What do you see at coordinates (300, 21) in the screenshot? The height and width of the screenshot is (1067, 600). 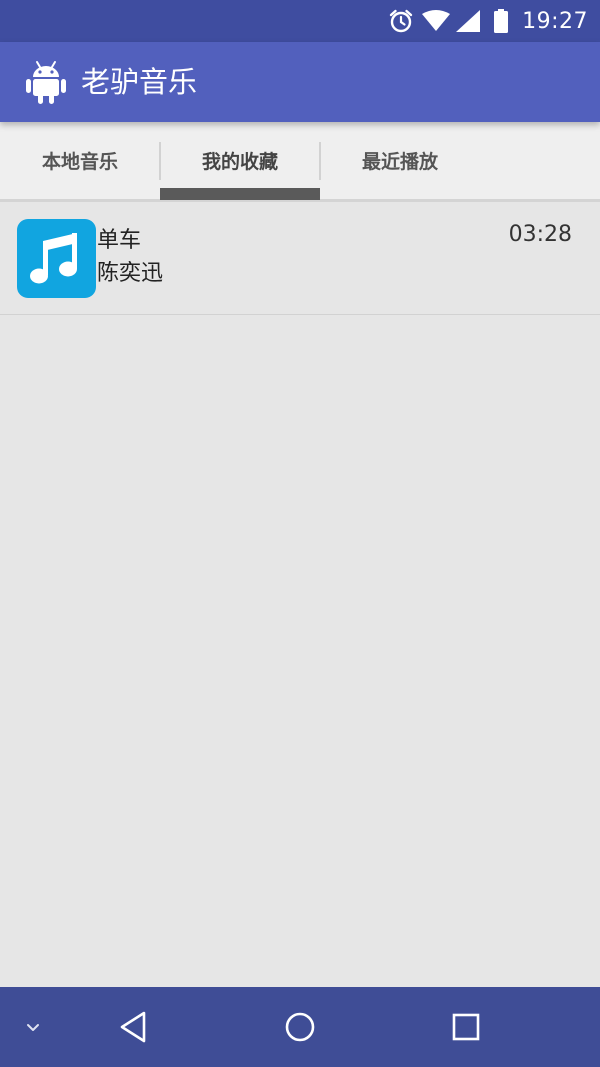 I see `status-bar: 19:27` at bounding box center [300, 21].